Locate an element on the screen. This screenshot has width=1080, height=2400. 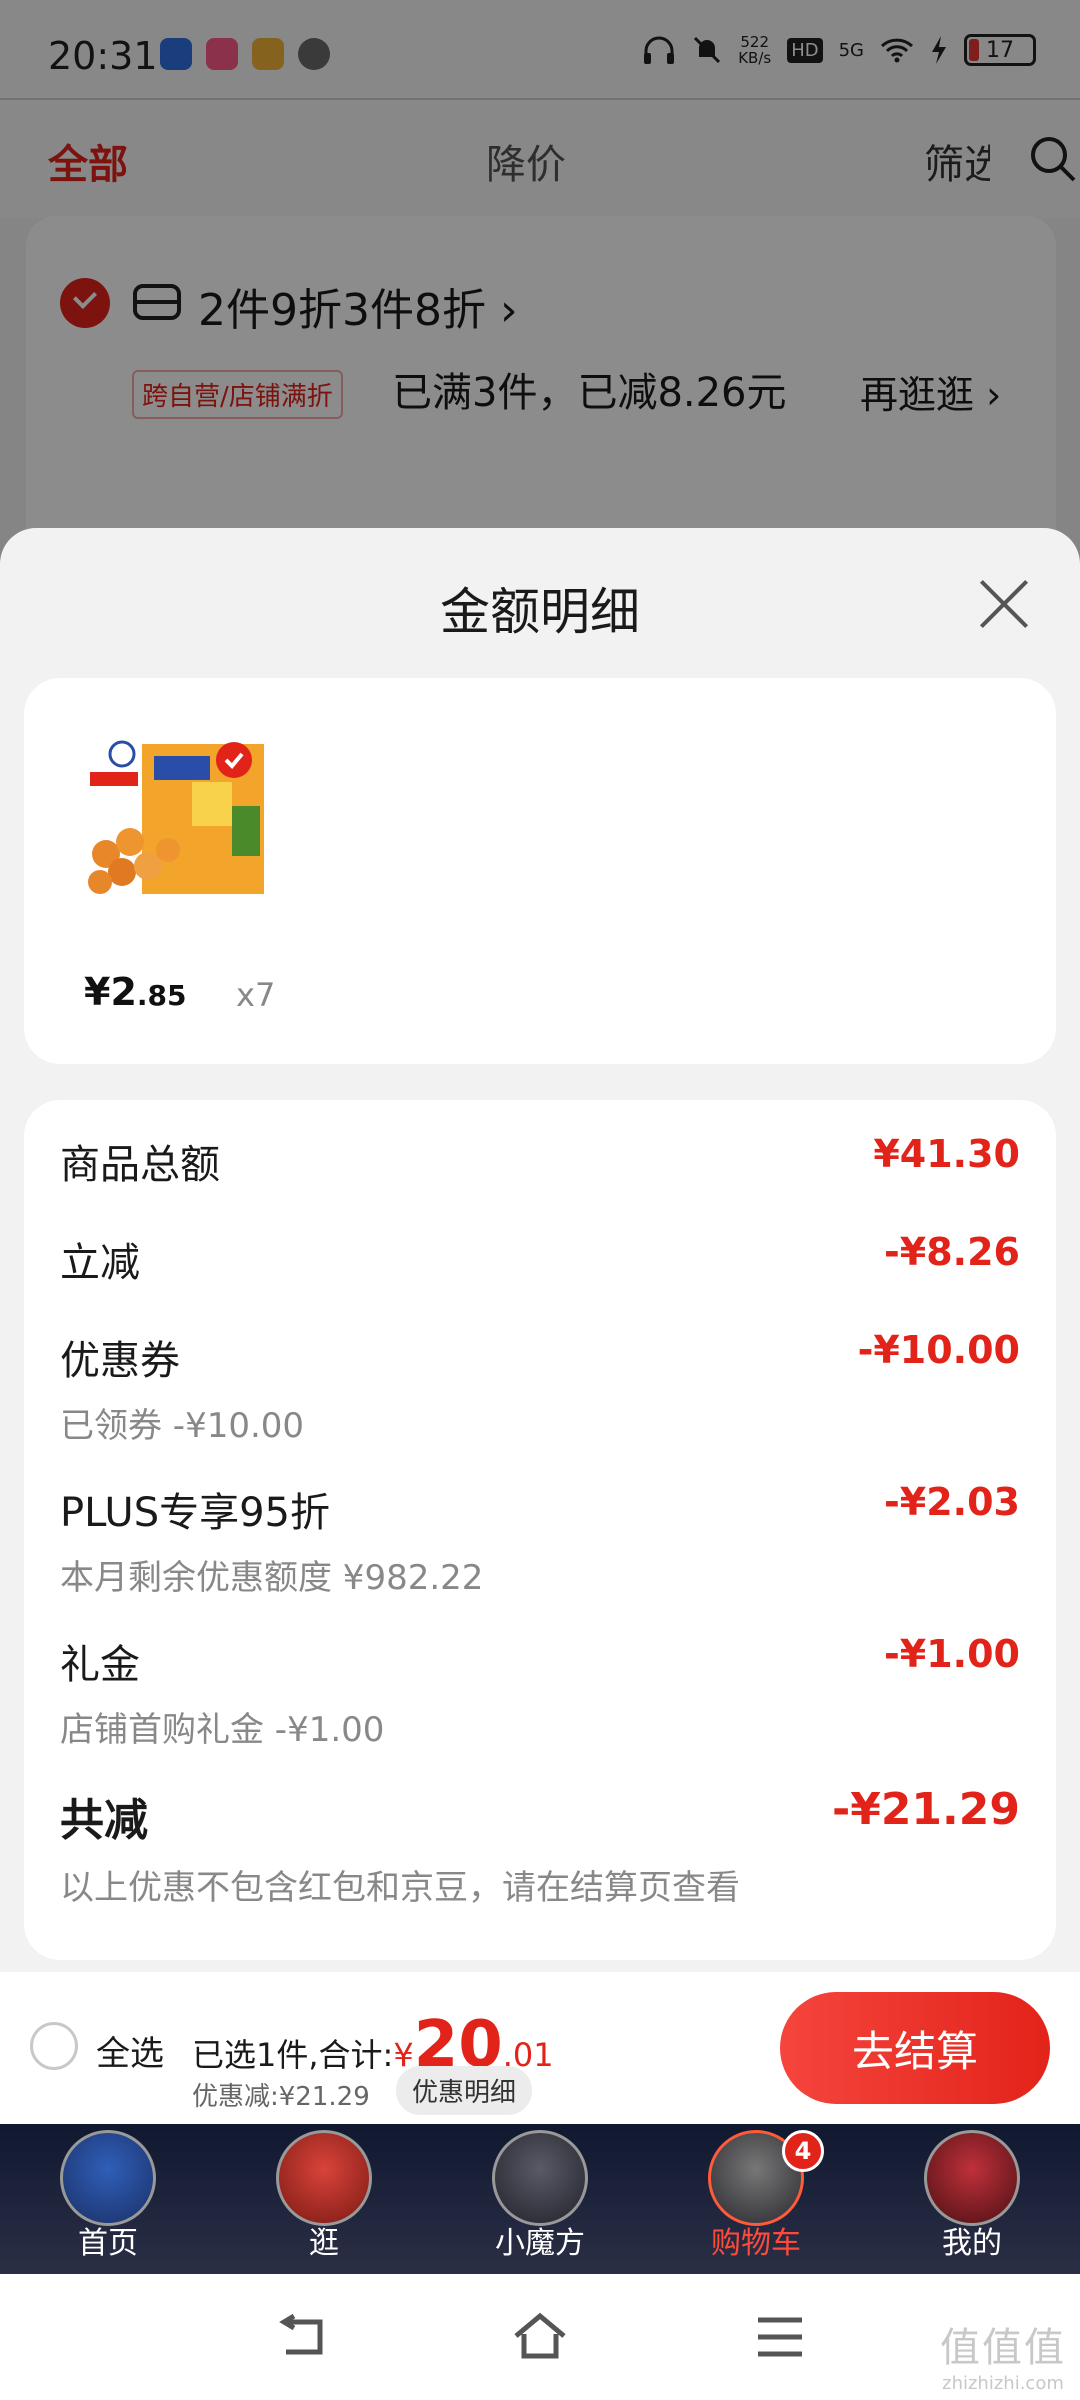
captain-america-avatar-icon is located at coordinates (108, 2178).